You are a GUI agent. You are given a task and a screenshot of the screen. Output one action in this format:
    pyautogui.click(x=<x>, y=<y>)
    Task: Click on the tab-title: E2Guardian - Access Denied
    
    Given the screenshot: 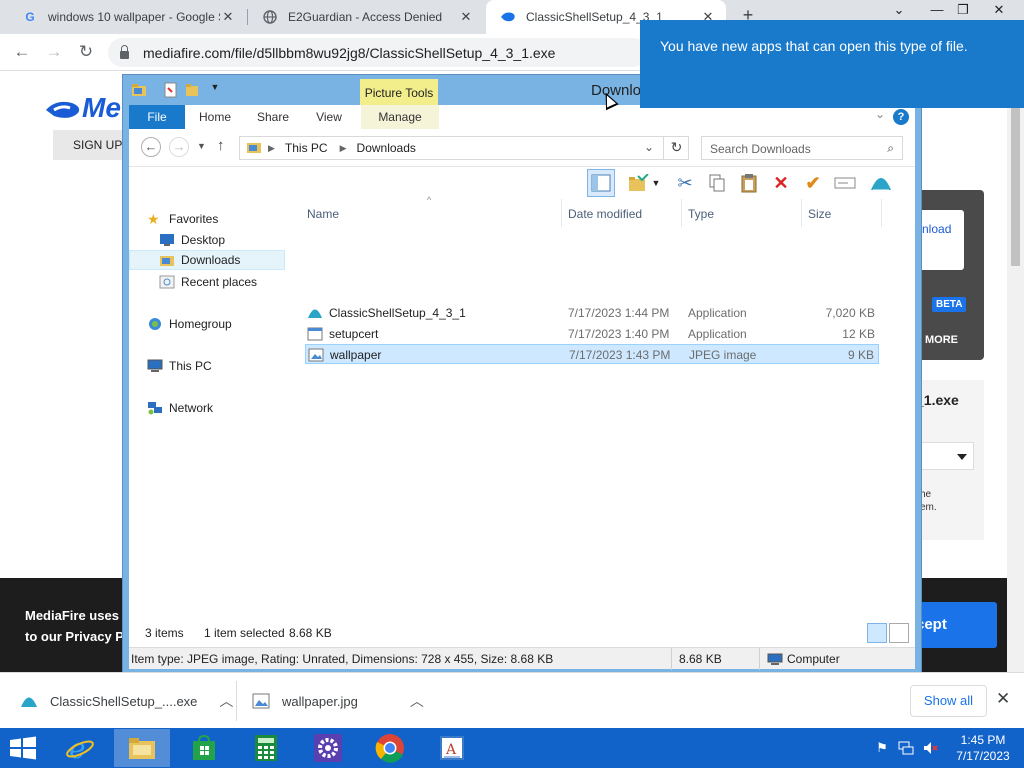 What is the action you would take?
    pyautogui.click(x=365, y=17)
    